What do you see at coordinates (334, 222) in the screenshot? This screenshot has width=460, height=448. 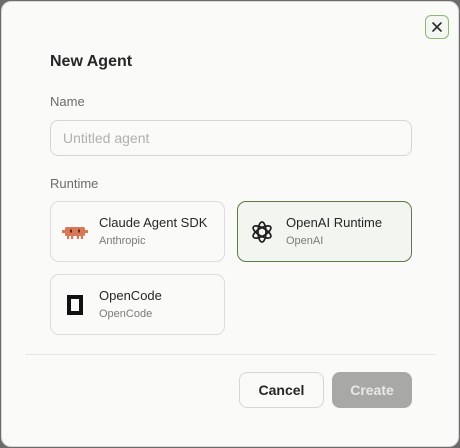 I see `runtime-option-name: OpenAI Runtime` at bounding box center [334, 222].